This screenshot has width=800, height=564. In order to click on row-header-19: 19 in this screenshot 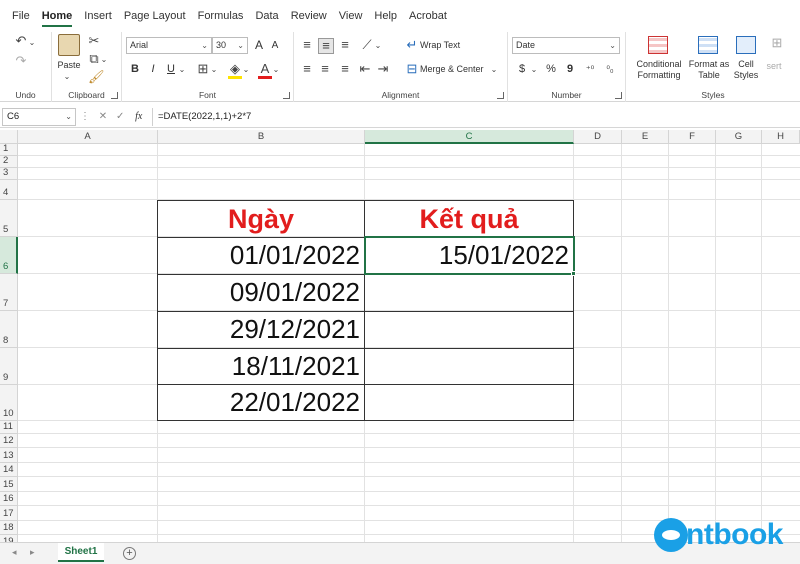, I will do `click(9, 538)`.